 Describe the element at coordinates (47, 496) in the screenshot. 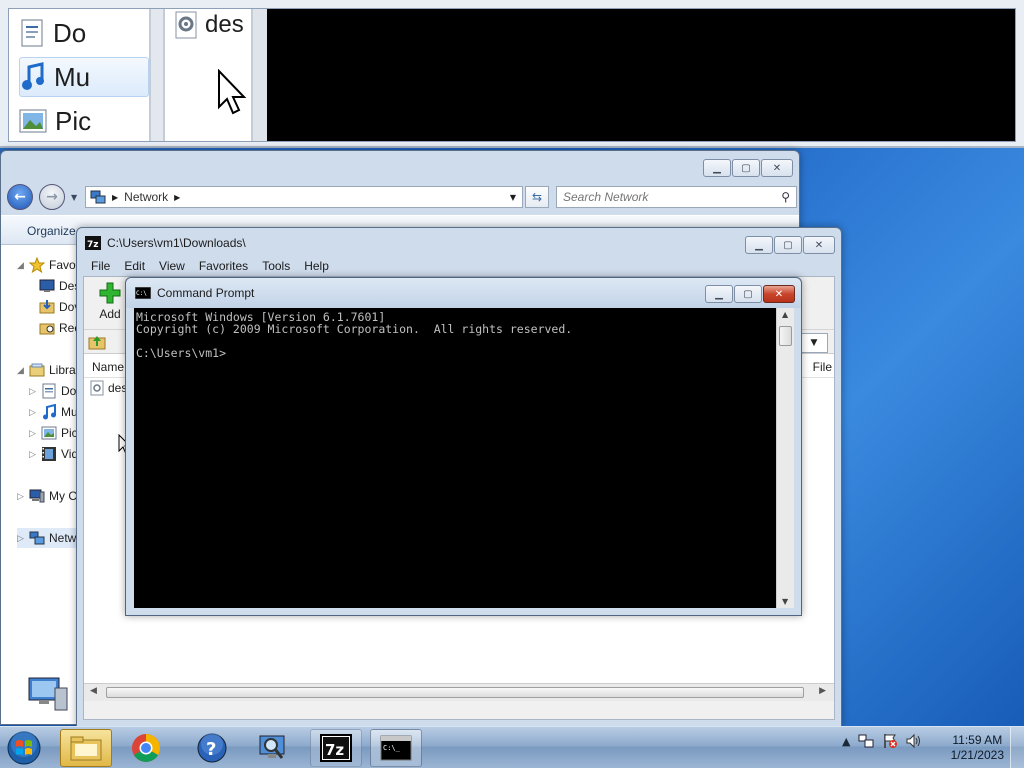

I see `tree-item-computer: ▷ My C` at that location.